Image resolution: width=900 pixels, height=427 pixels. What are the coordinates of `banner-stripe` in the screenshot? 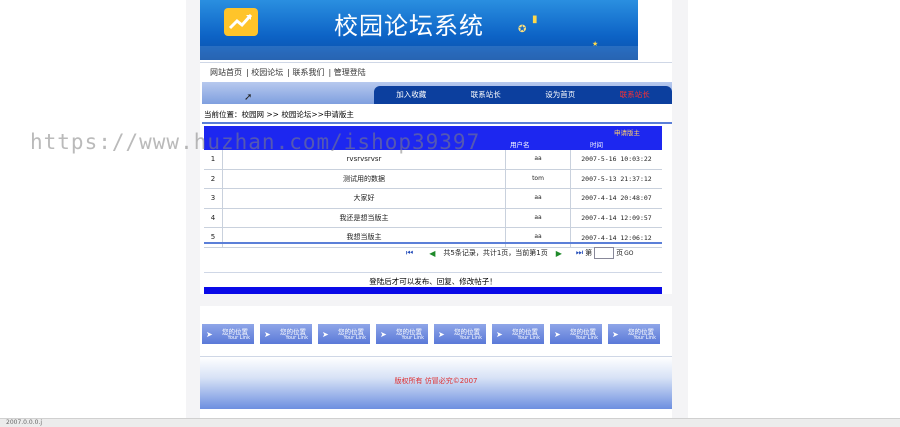 It's located at (419, 53).